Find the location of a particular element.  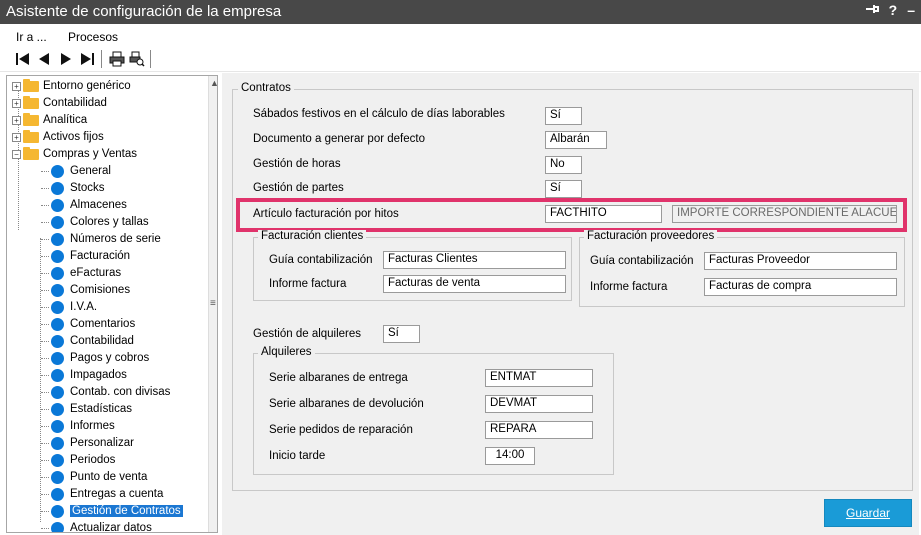

folder-icon is located at coordinates (31, 85).